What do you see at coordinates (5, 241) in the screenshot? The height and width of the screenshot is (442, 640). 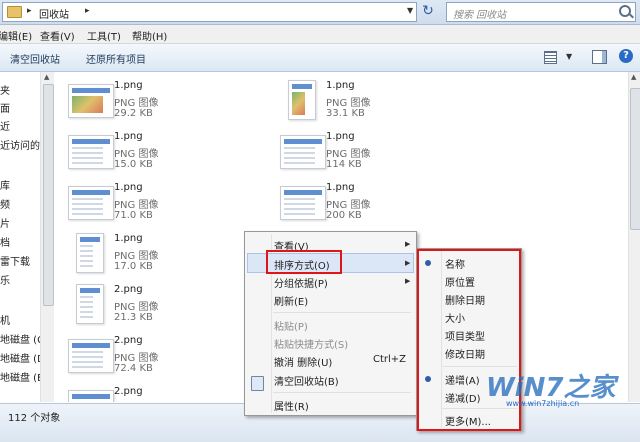 I see `nav-item-documents: 档` at bounding box center [5, 241].